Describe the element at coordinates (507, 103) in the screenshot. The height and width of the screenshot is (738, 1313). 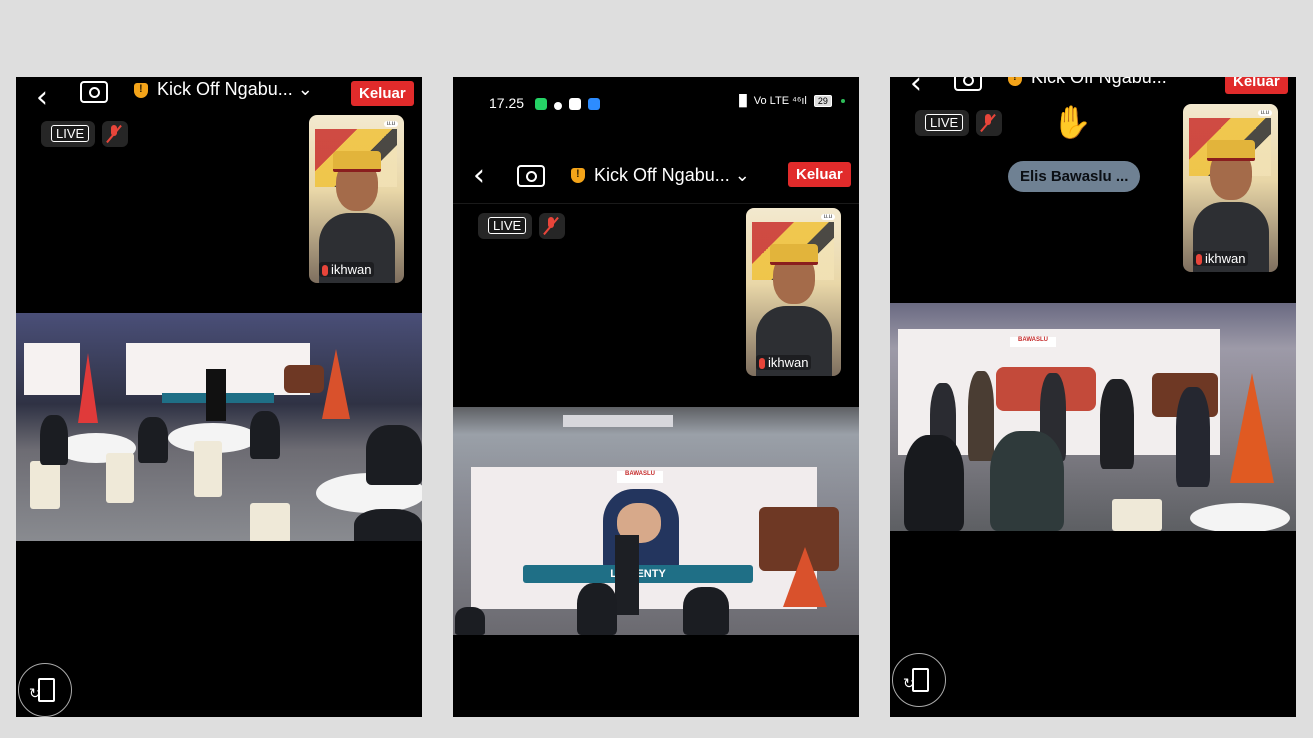
I see `status-time: 17.25` at that location.